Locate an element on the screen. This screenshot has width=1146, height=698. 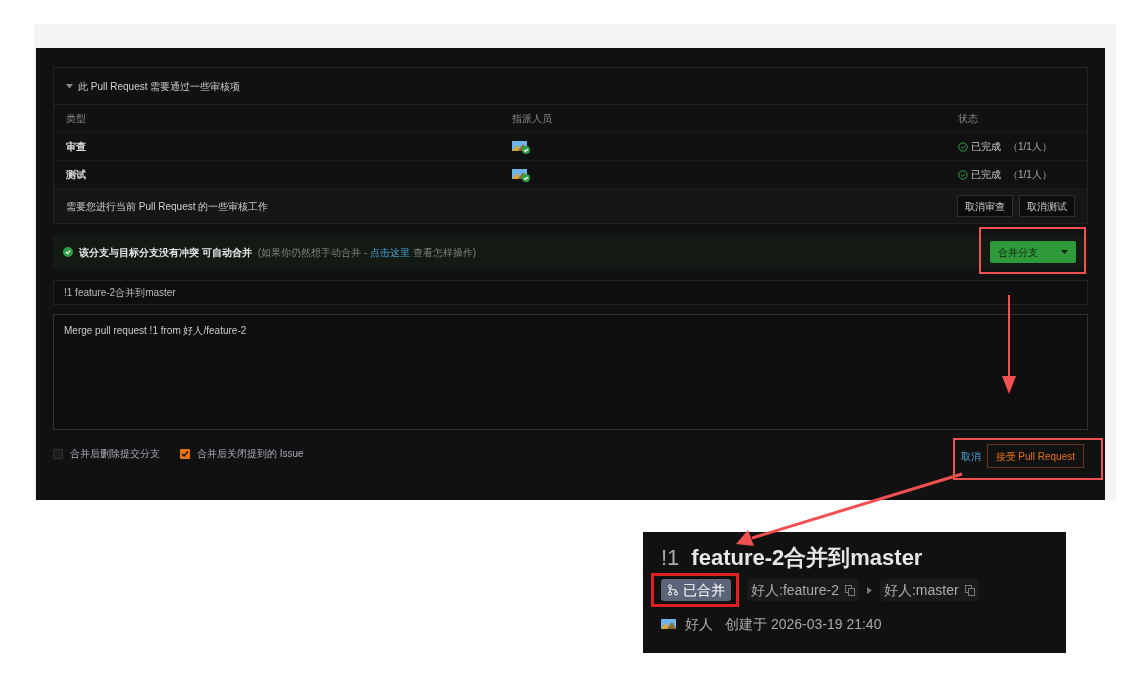
panel-title: 此 Pull Request 需要通过一些审核项 is located at coordinates (159, 86).